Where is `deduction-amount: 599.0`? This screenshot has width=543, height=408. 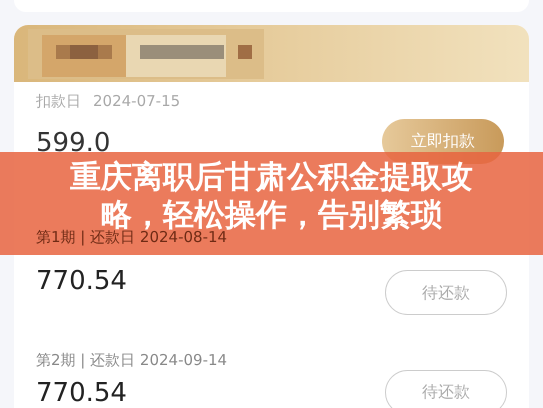 deduction-amount: 599.0 is located at coordinates (73, 143).